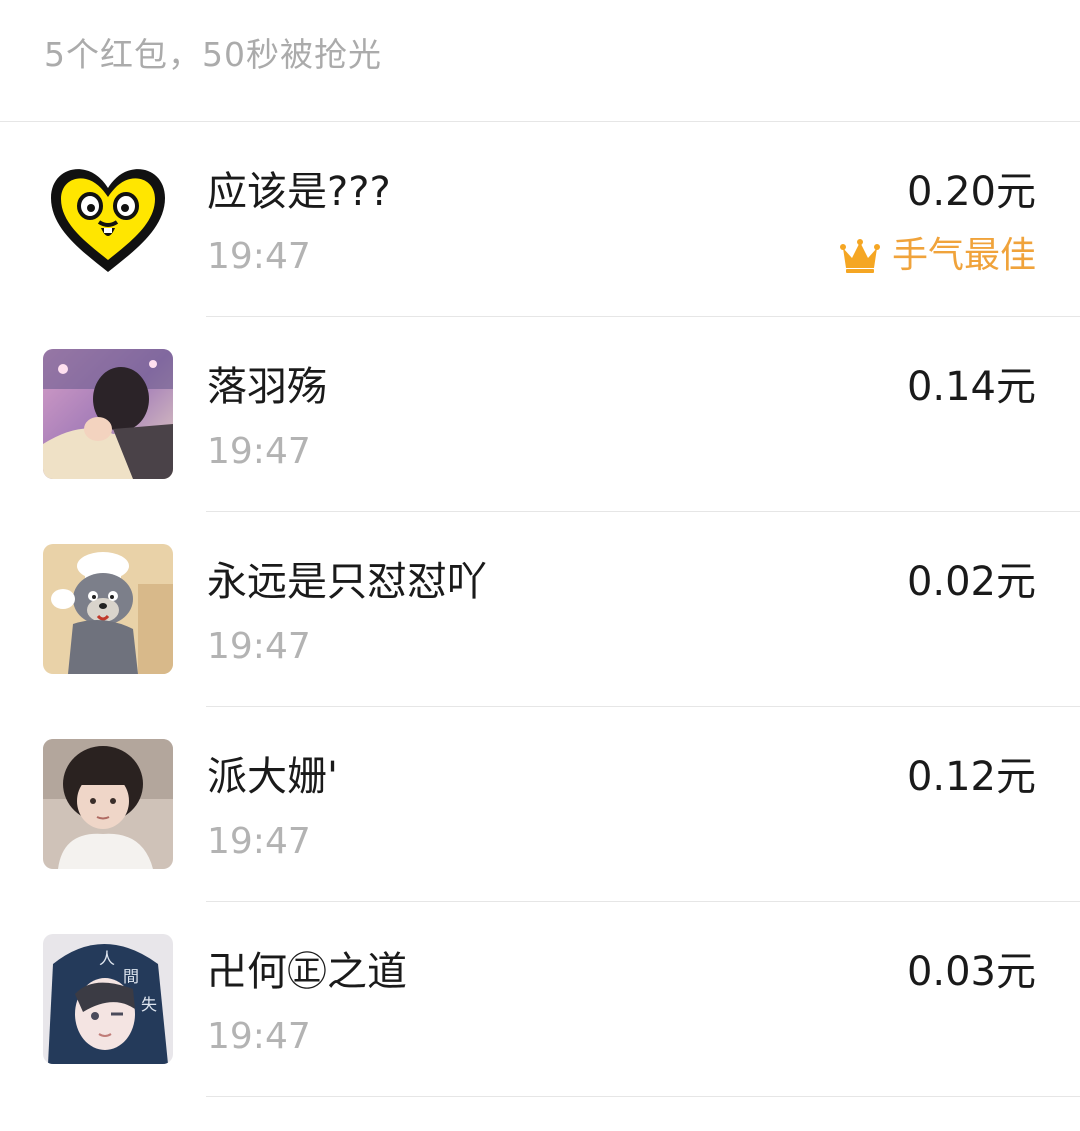 The height and width of the screenshot is (1131, 1080). What do you see at coordinates (108, 414) in the screenshot?
I see `photo-girl-avatar` at bounding box center [108, 414].